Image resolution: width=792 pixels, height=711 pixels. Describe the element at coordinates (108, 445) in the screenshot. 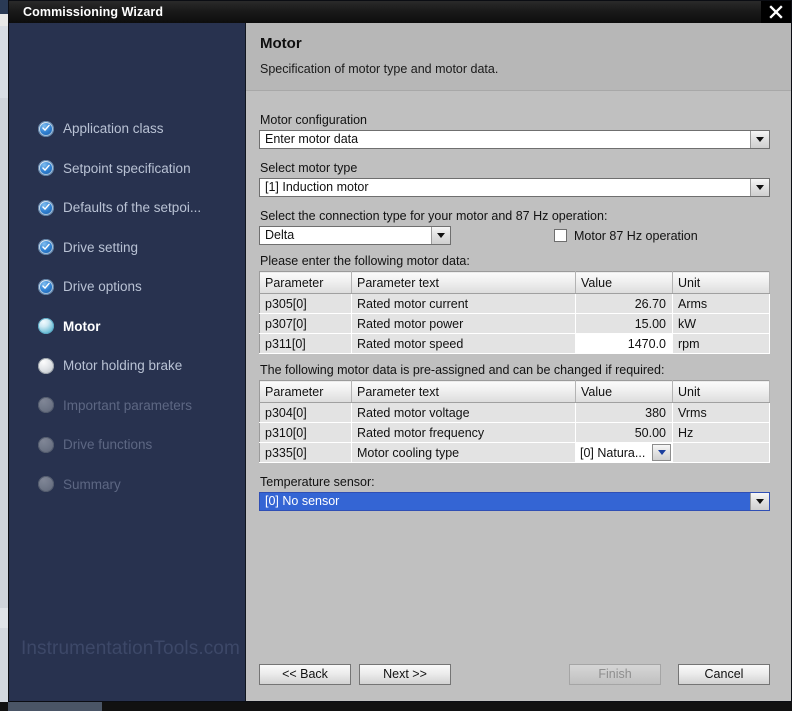

I see `sidebar-item-label: Drive functions` at that location.